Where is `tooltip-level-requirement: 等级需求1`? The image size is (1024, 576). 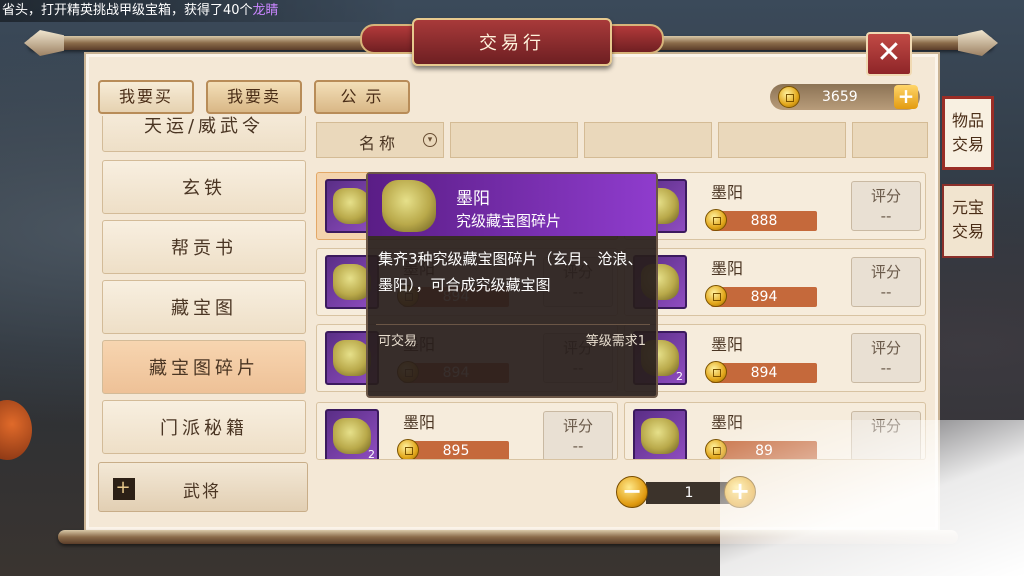
tooltip-level-requirement: 等级需求1 is located at coordinates (615, 341).